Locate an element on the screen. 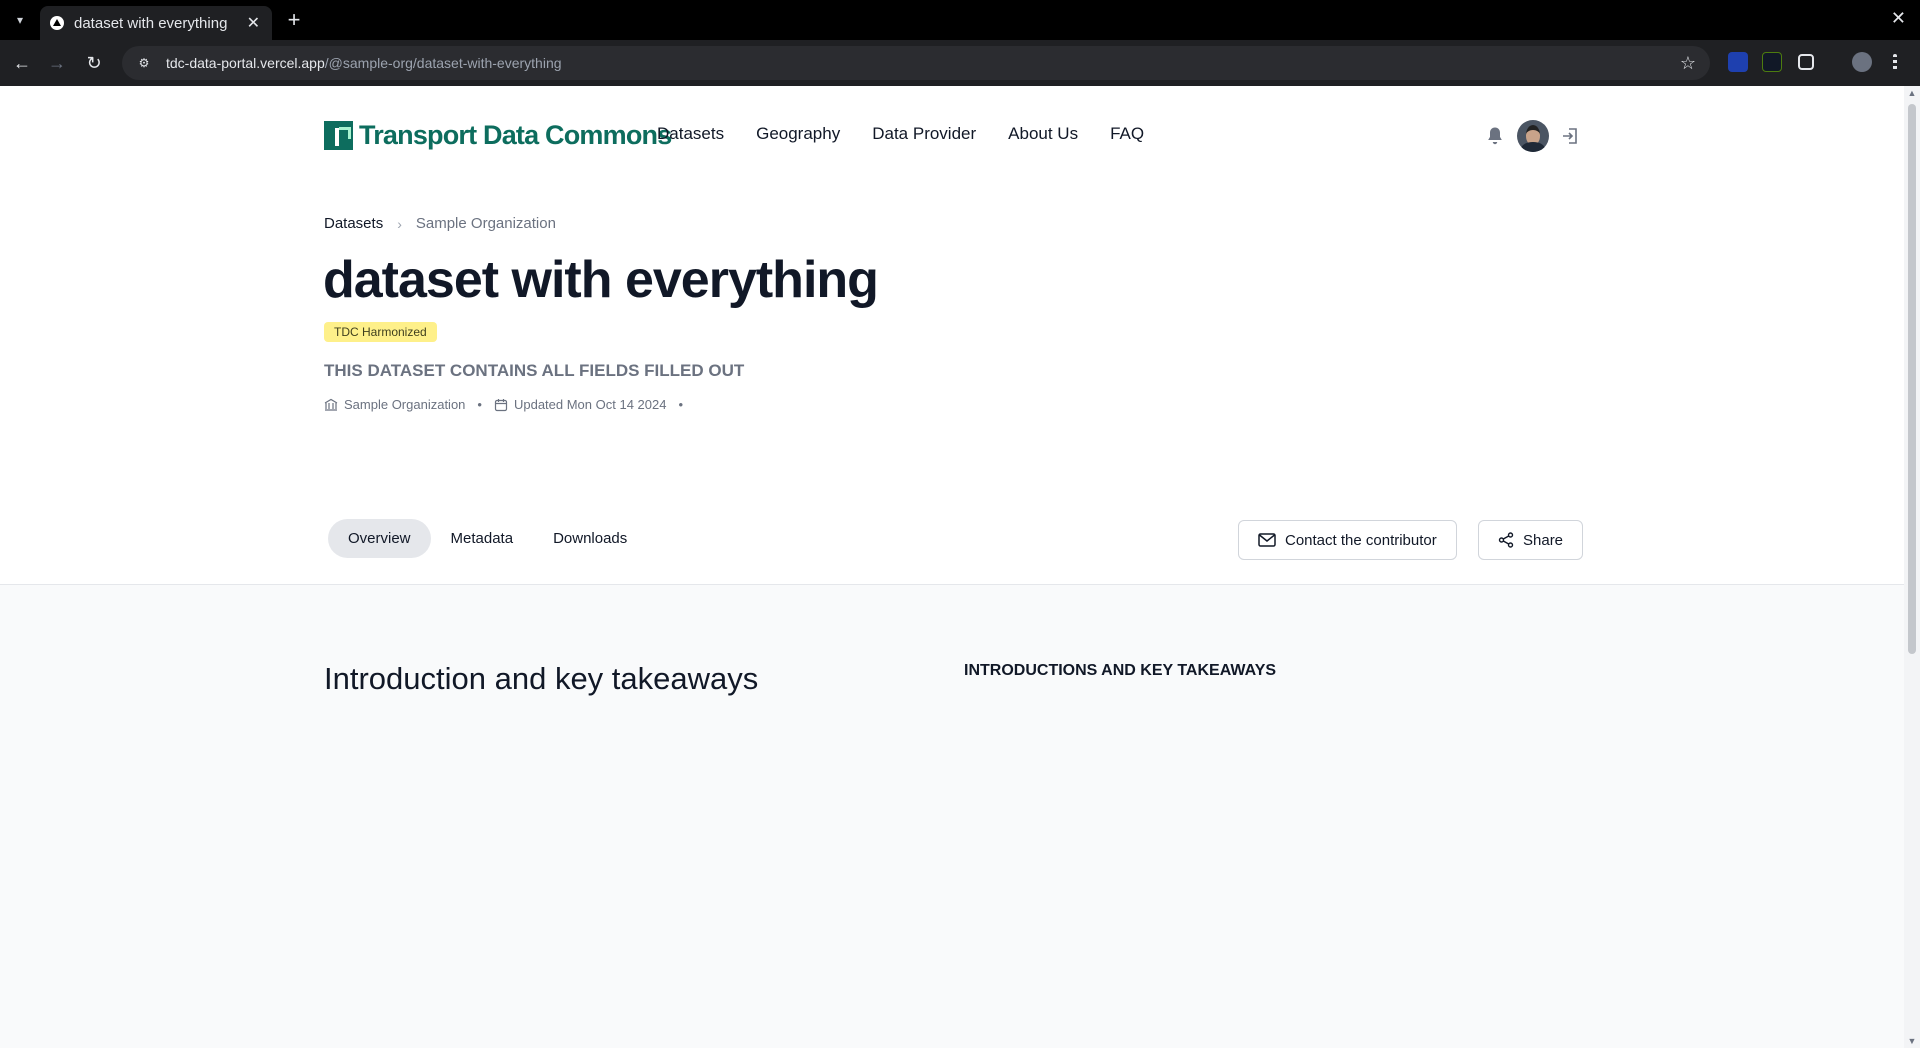 The height and width of the screenshot is (1048, 1920). breadcrumb-organization: Sample Organization is located at coordinates (486, 223).